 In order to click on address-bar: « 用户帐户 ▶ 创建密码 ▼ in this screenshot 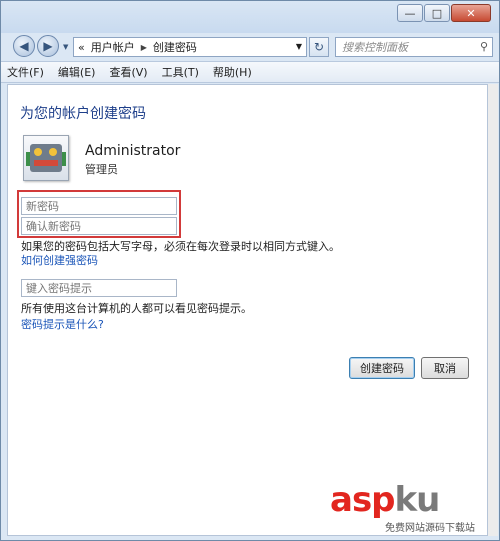, I will do `click(190, 47)`.